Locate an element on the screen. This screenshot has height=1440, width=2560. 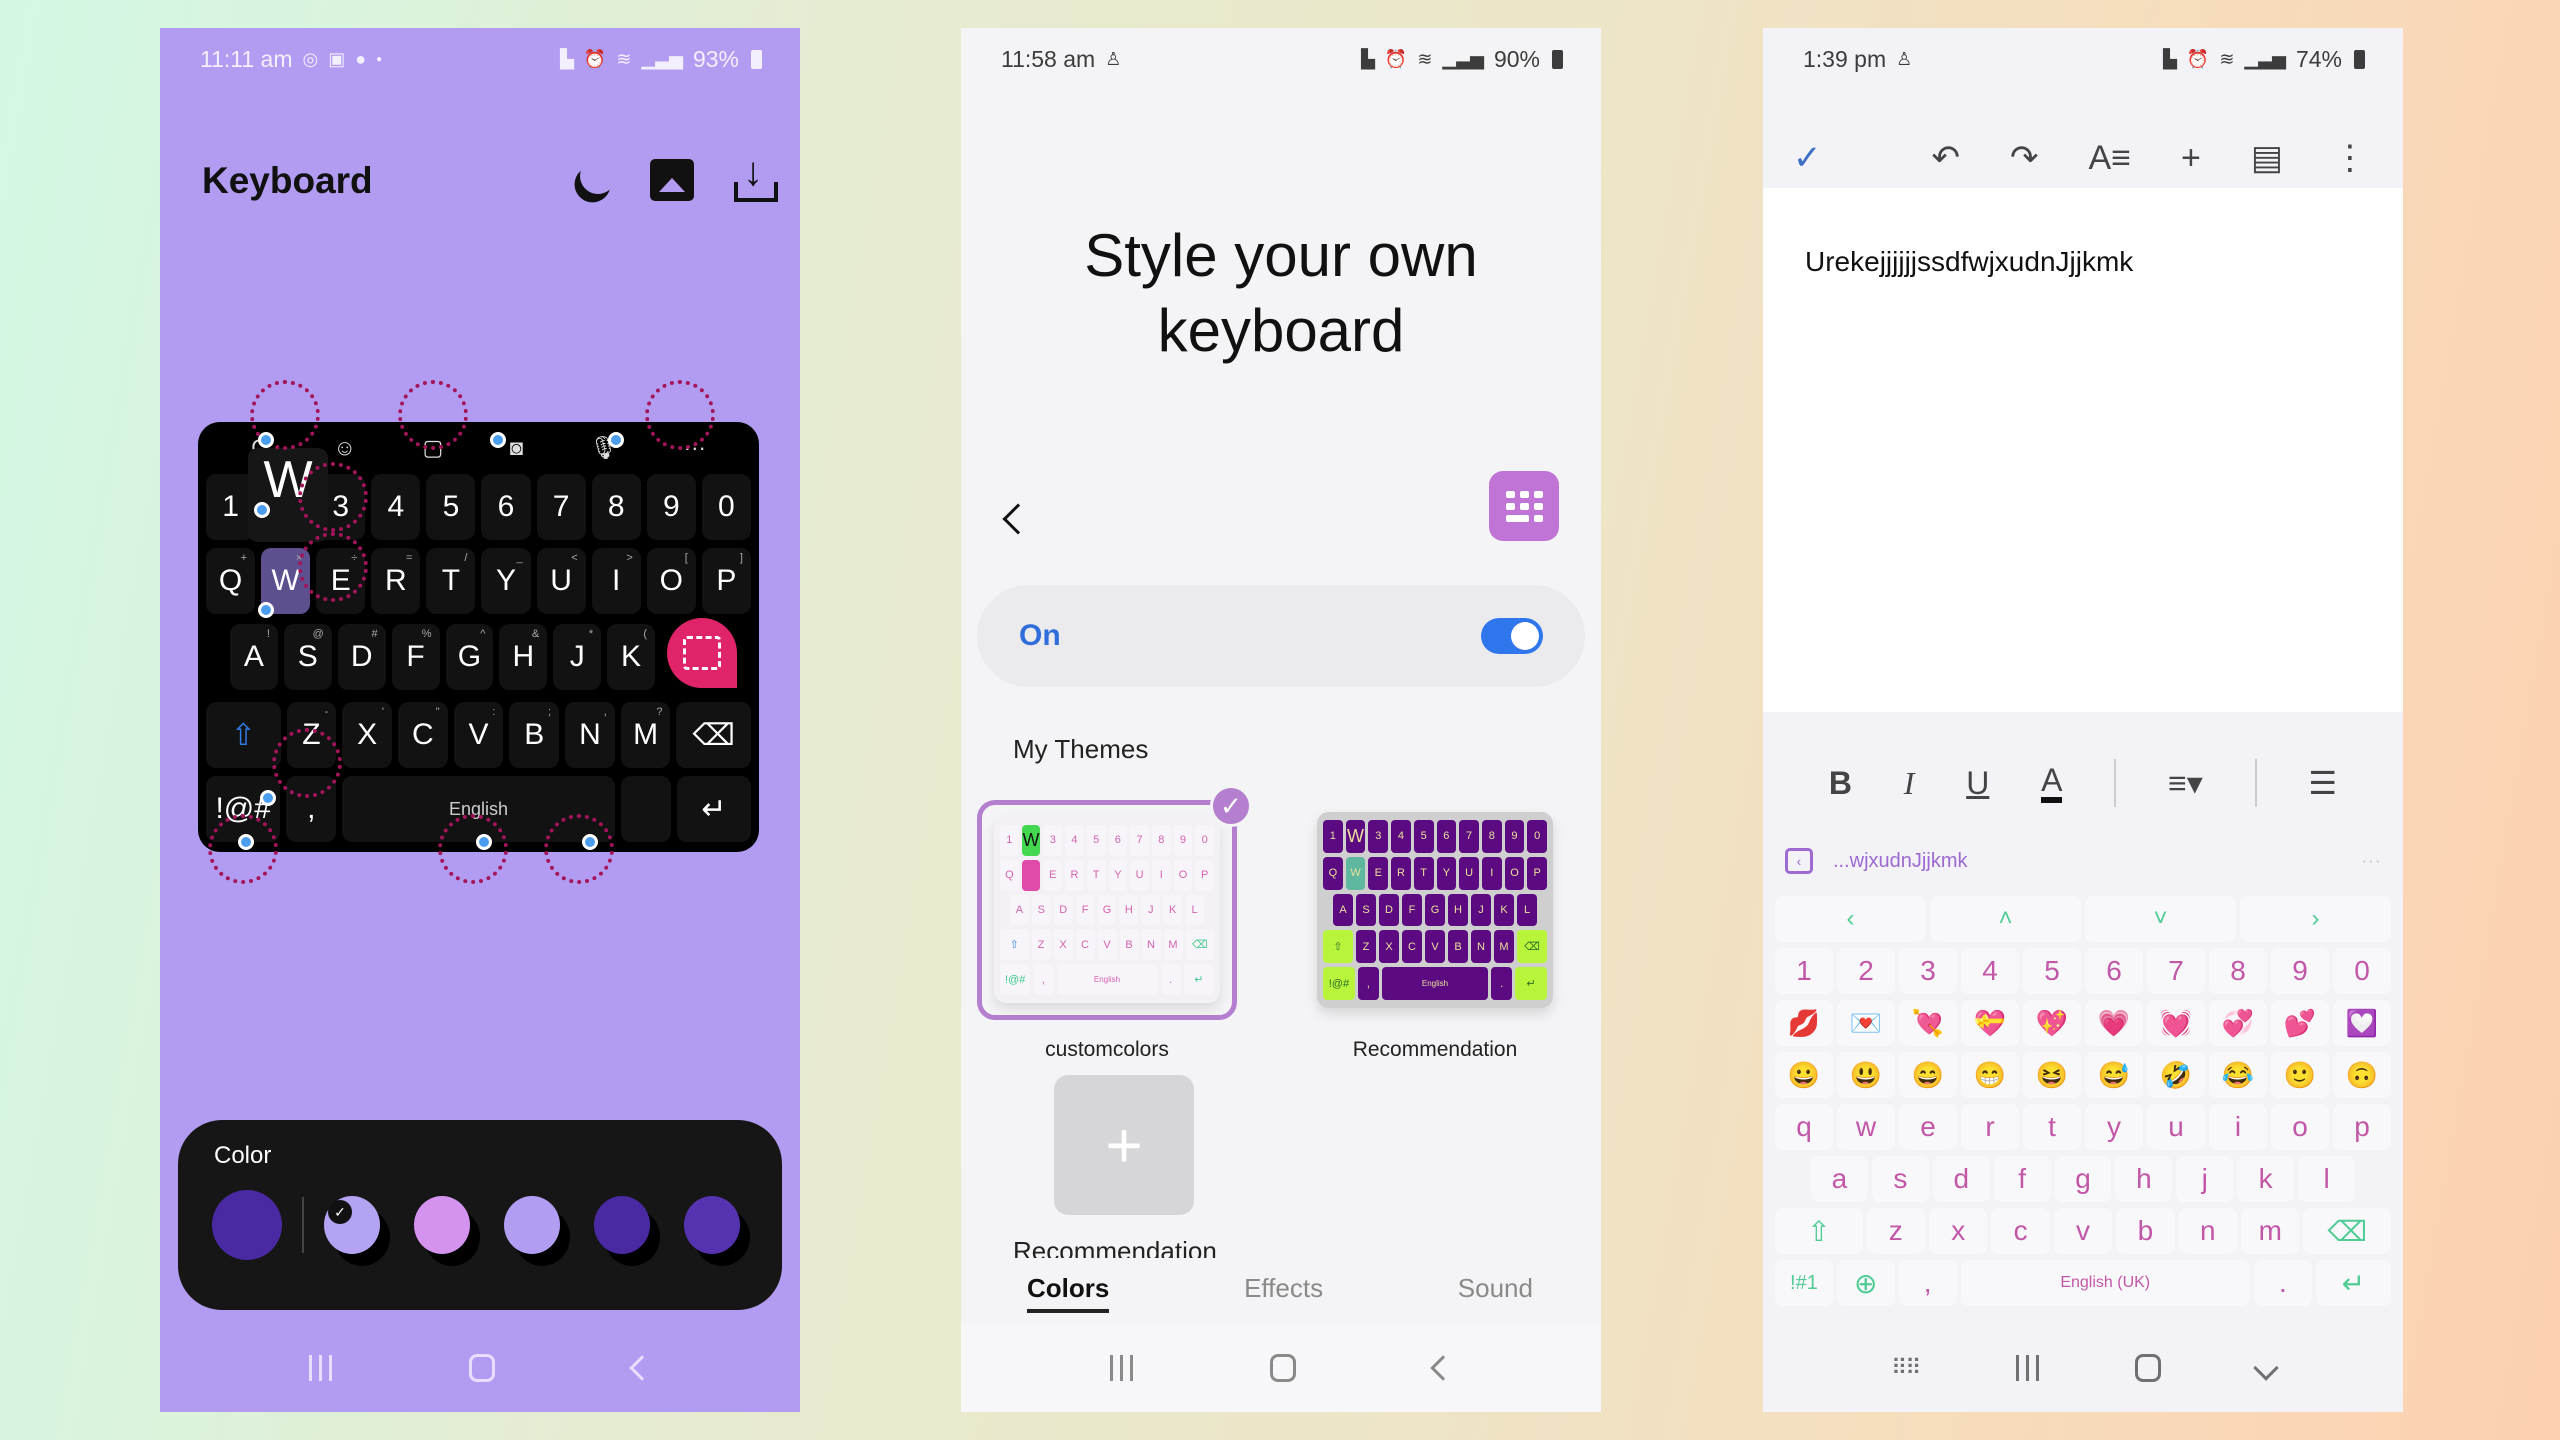
key: R = is located at coordinates (396, 581).